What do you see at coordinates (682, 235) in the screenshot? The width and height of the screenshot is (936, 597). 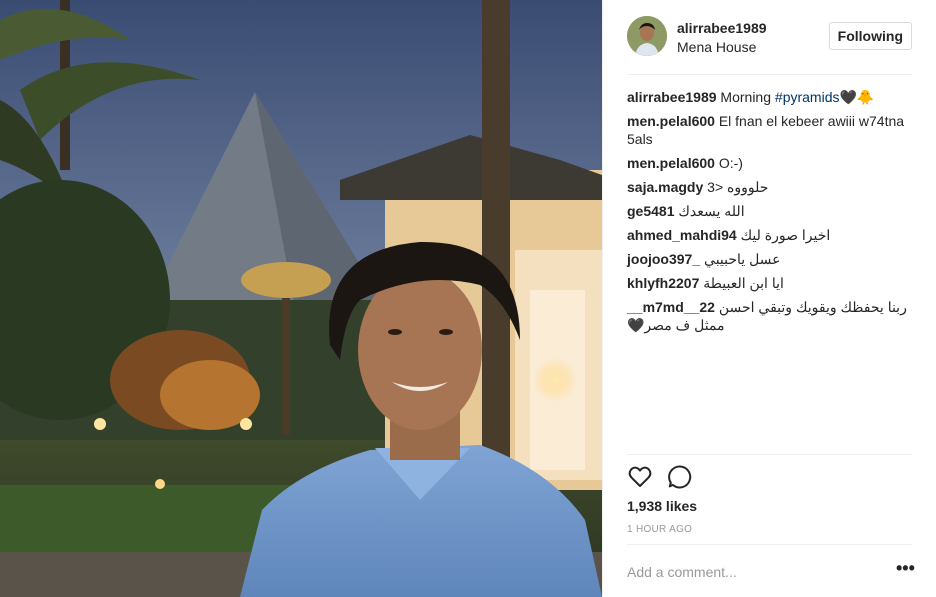 I see `comment-username: ahmed_mahdi94` at bounding box center [682, 235].